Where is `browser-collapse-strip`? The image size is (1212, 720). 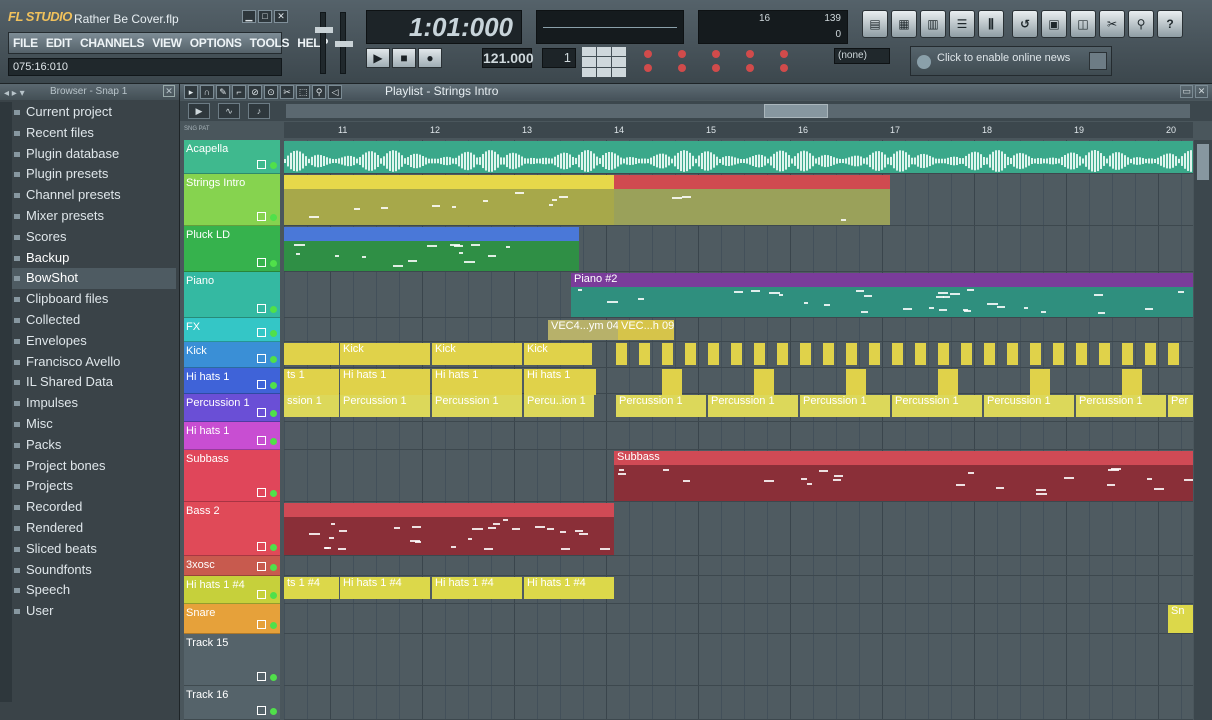 browser-collapse-strip is located at coordinates (6, 402).